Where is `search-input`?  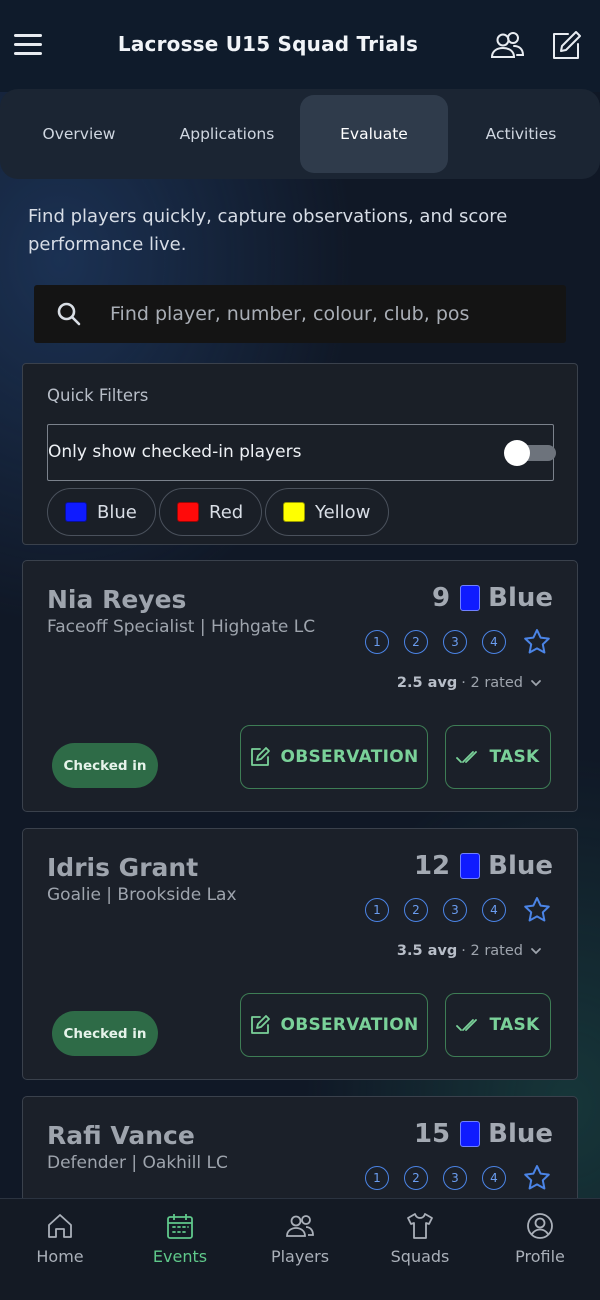
search-input is located at coordinates (315, 314).